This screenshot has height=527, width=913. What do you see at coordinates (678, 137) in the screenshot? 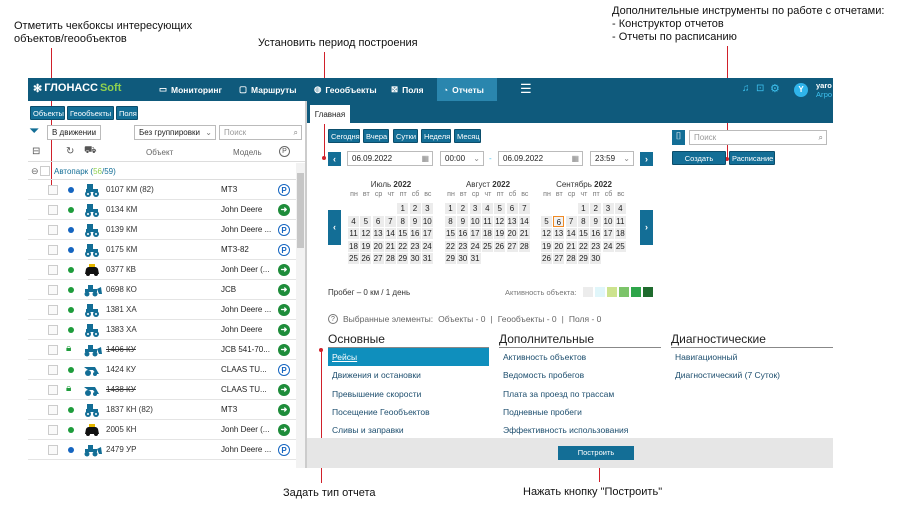
I see `bookmark-icon: ⌷` at bounding box center [678, 137].